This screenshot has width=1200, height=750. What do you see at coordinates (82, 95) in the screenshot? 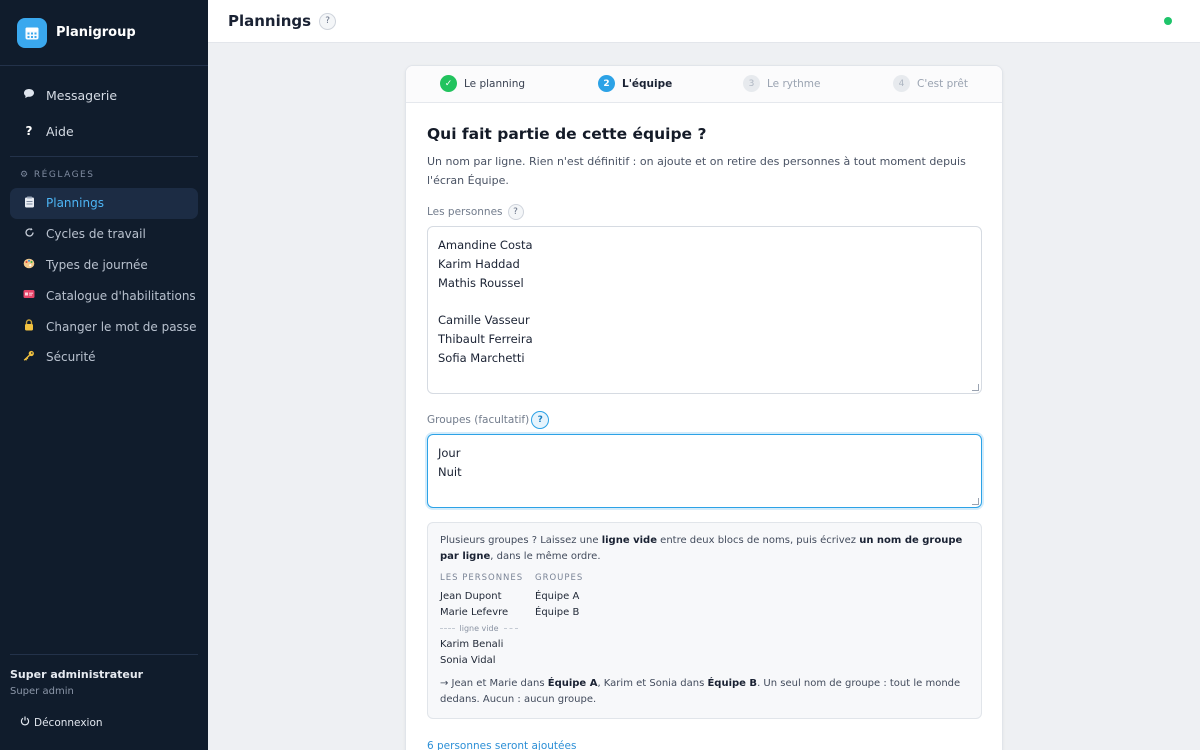
I see `sidebar-item-label: Messagerie` at bounding box center [82, 95].